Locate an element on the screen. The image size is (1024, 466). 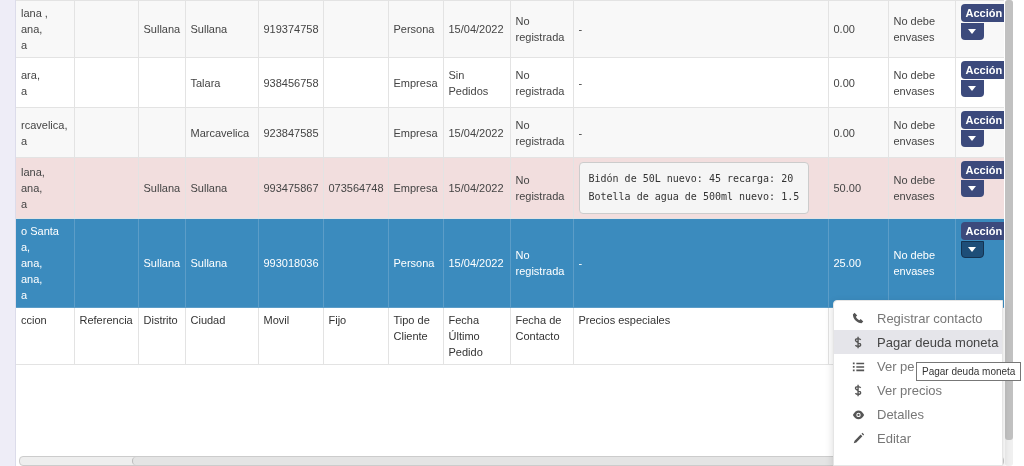
table-cell-text: Marcavelica is located at coordinates (220, 133).